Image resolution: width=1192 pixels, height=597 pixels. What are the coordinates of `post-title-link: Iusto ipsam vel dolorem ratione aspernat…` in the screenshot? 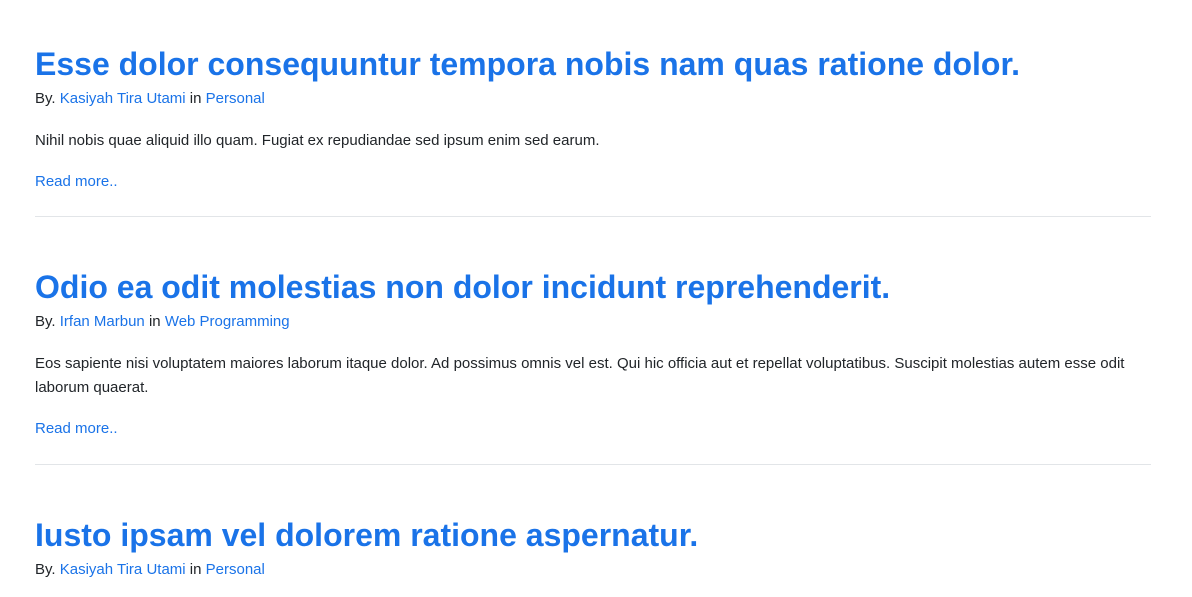 It's located at (593, 535).